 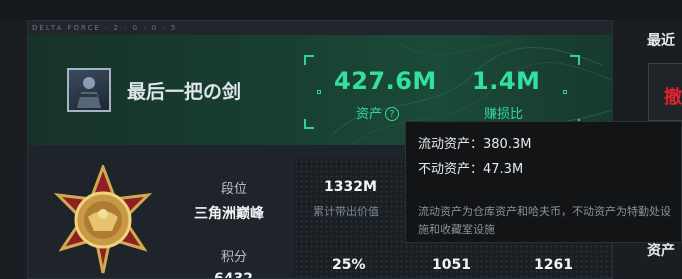 I want to click on stat-value: 25%, so click(x=349, y=265).